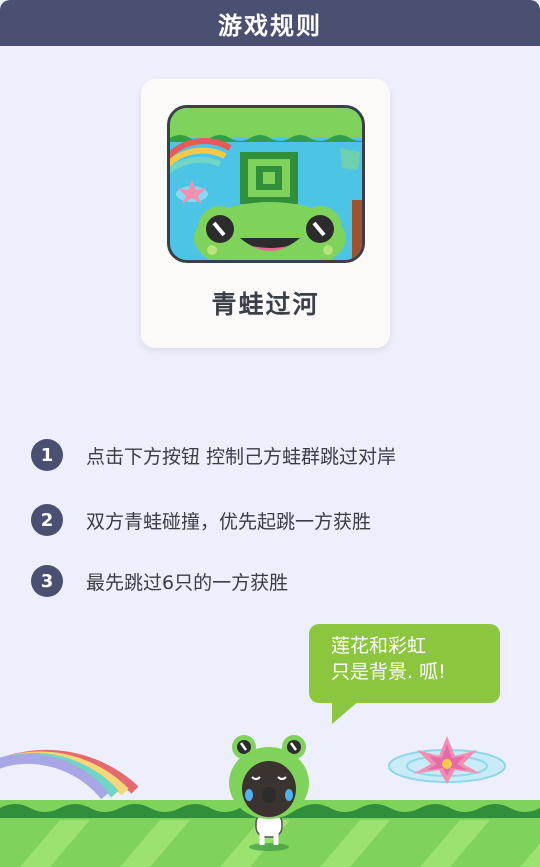  What do you see at coordinates (69, 775) in the screenshot?
I see `rainbow-decoration` at bounding box center [69, 775].